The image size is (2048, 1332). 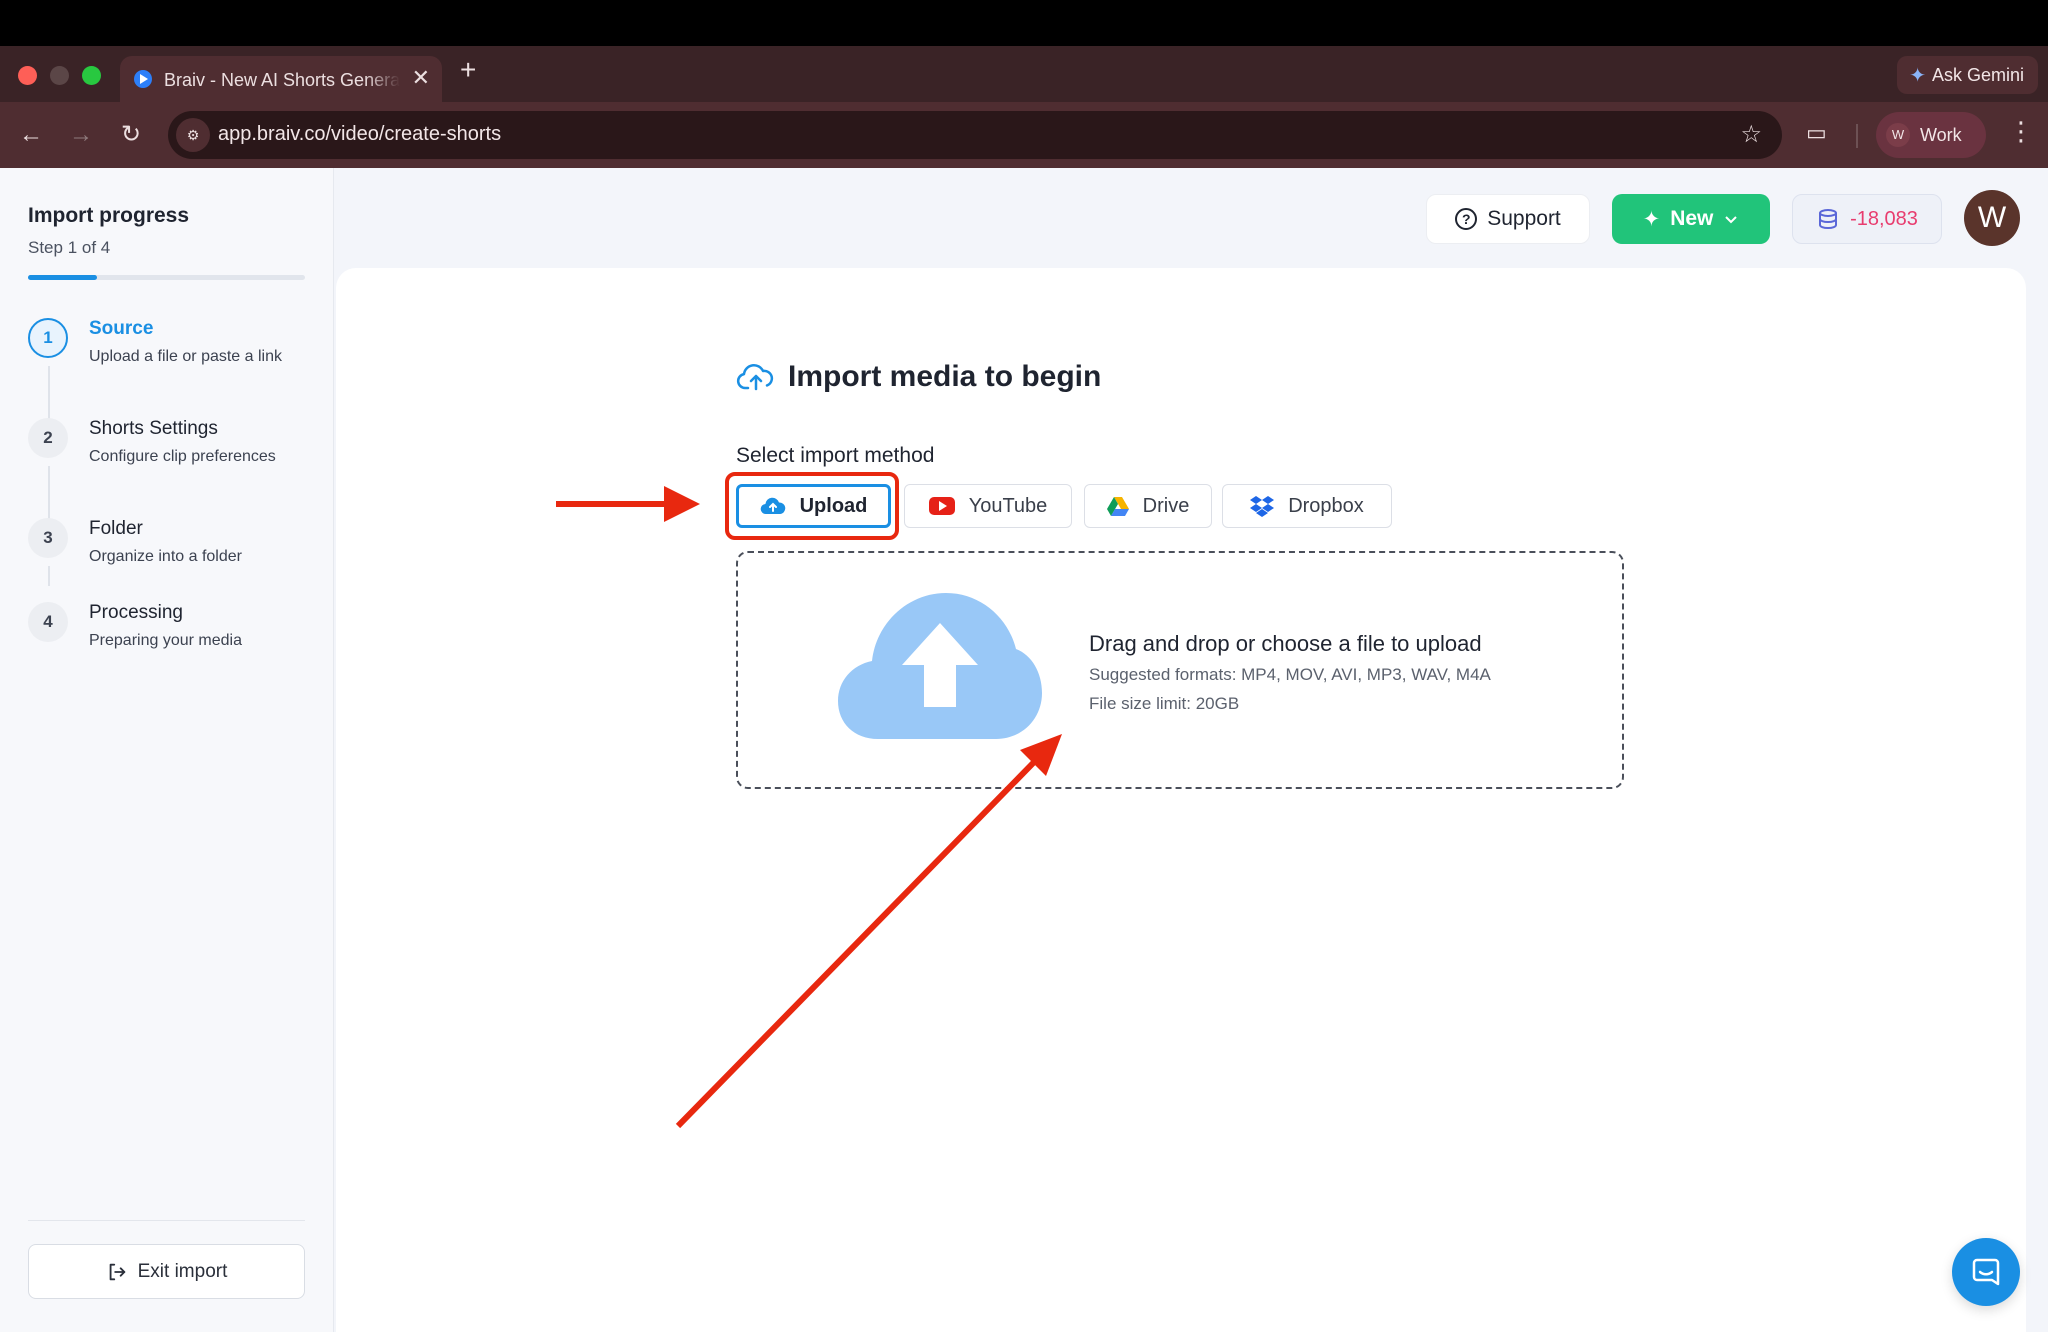 I want to click on gemini-sparkle-icon: ✦, so click(x=1917, y=75).